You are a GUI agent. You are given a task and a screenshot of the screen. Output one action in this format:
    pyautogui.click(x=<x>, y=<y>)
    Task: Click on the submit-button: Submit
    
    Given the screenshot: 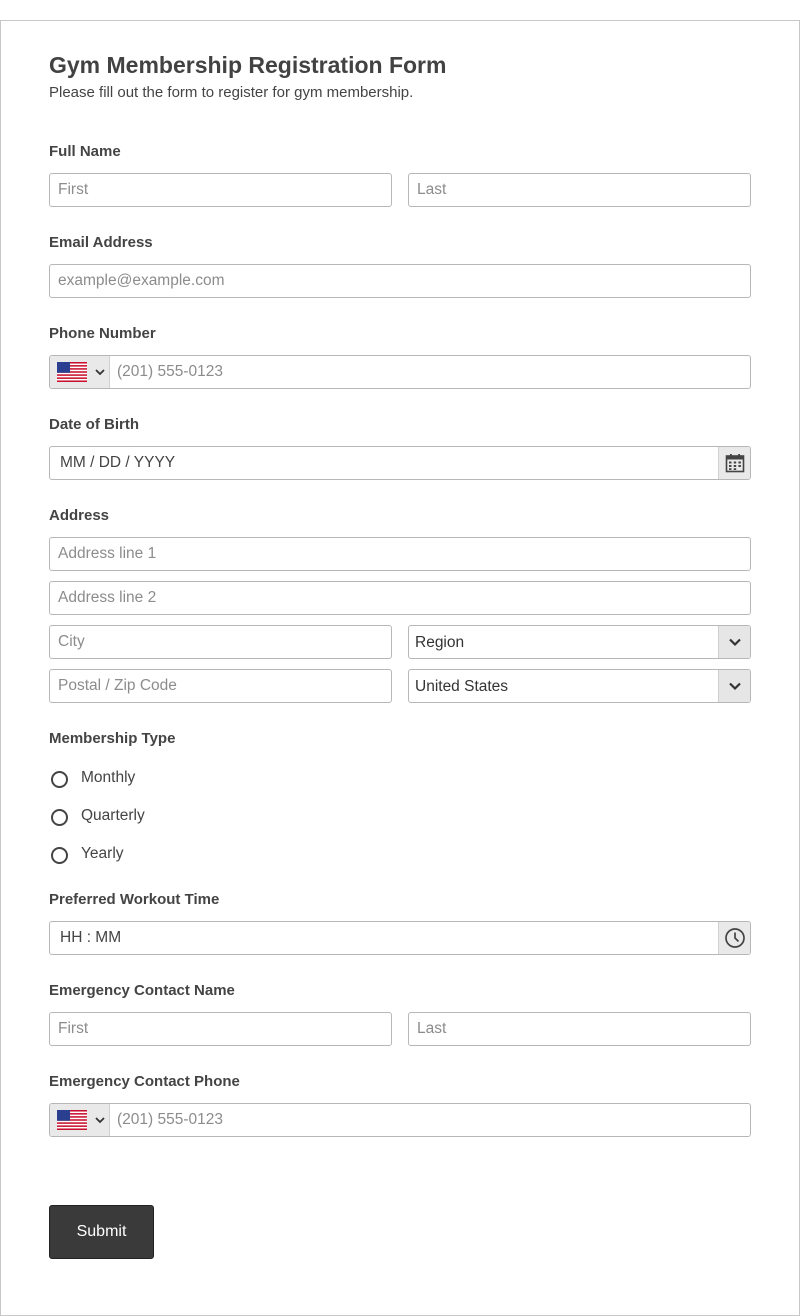 What is the action you would take?
    pyautogui.click(x=101, y=1232)
    